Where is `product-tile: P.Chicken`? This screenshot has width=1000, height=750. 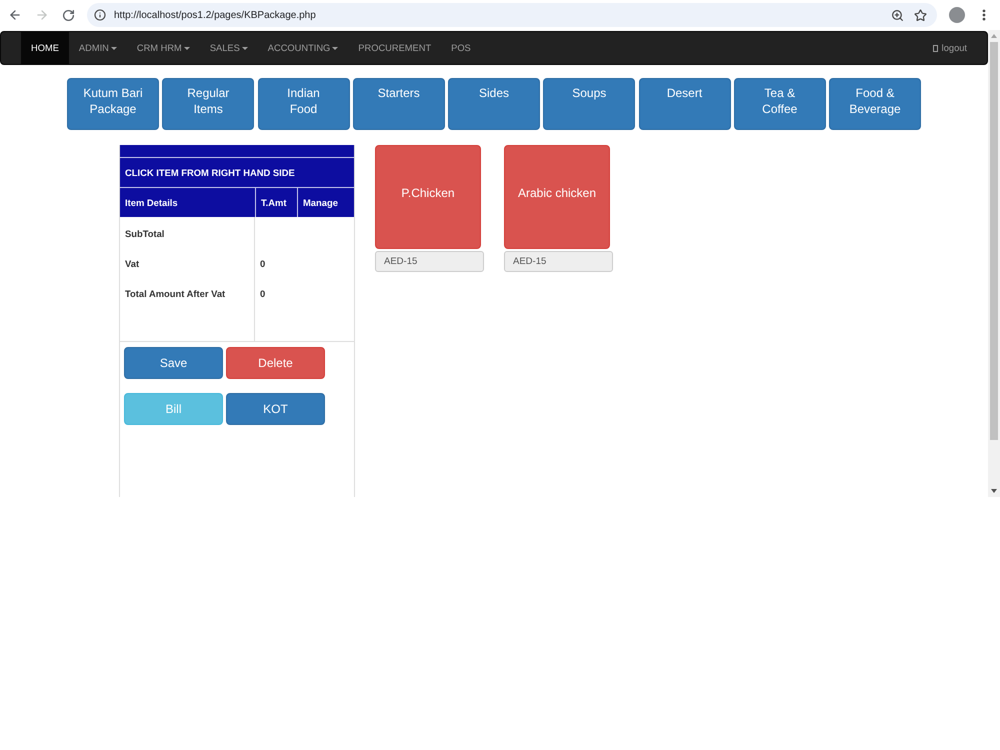 product-tile: P.Chicken is located at coordinates (428, 197).